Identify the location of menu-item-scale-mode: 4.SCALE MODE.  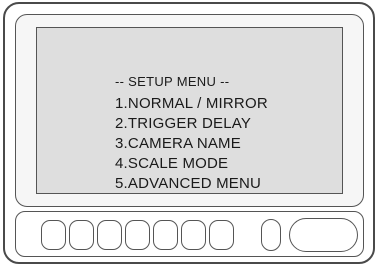
(191, 164).